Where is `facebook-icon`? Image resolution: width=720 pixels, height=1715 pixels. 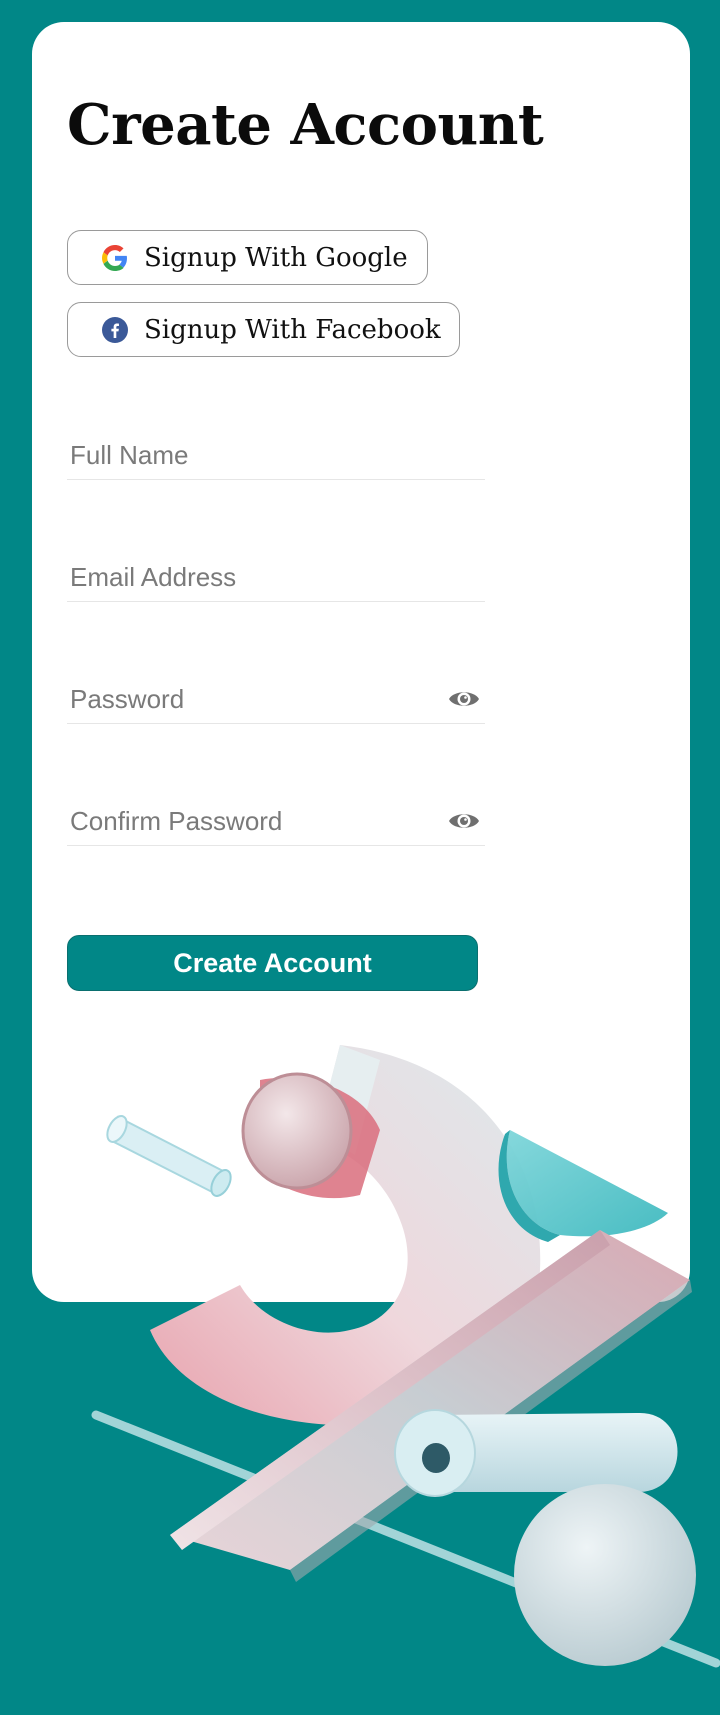 facebook-icon is located at coordinates (115, 329).